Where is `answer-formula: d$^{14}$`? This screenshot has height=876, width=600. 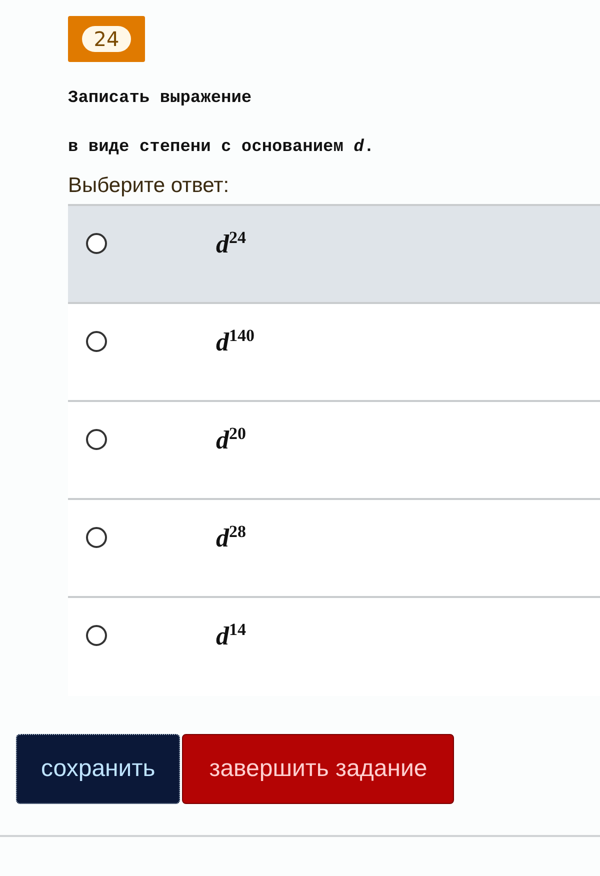 answer-formula: d$^{14}$ is located at coordinates (231, 636).